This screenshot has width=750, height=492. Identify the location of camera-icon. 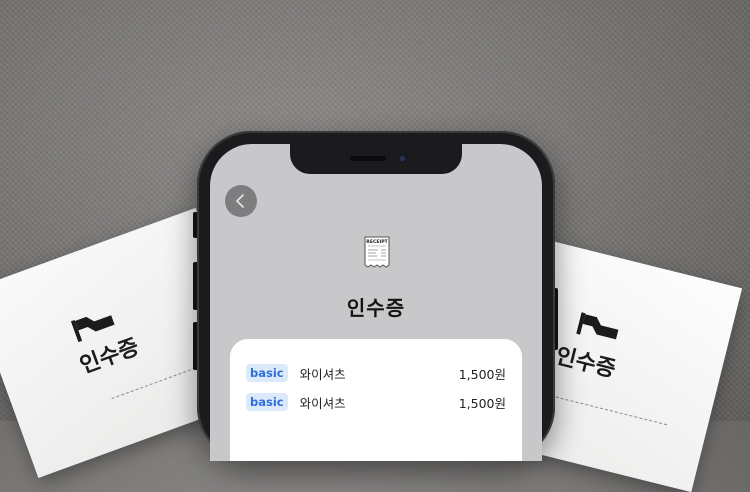
(402, 158).